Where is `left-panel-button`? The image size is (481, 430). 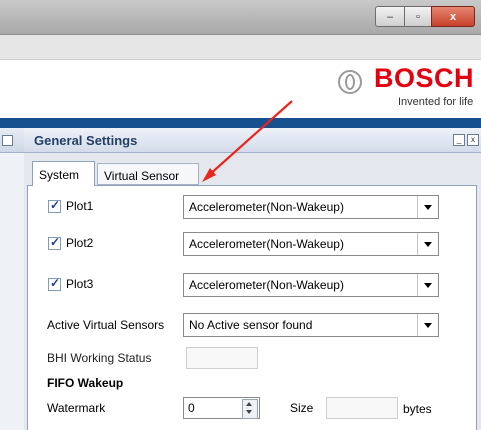 left-panel-button is located at coordinates (7, 140).